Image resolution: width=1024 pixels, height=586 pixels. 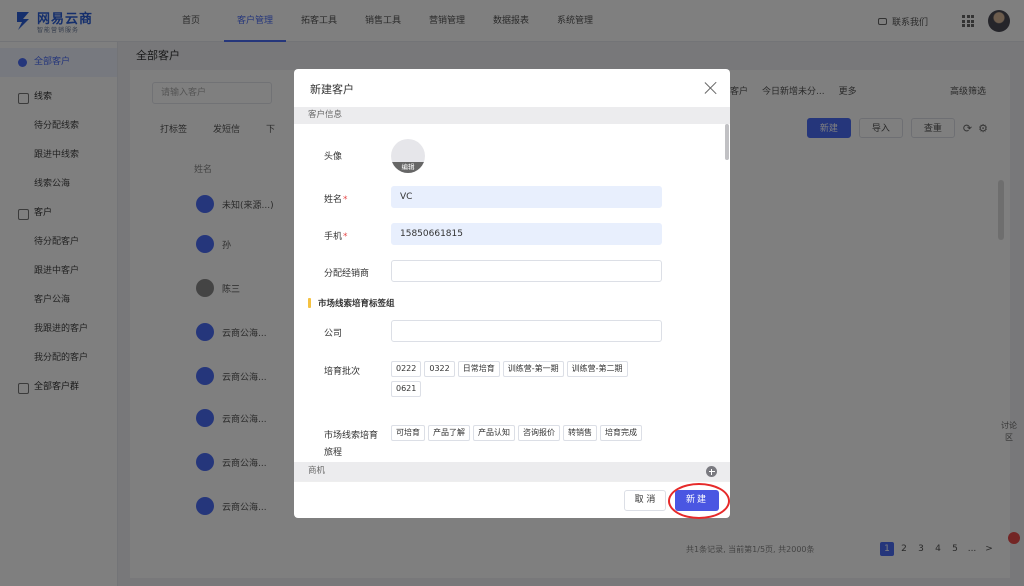 I want to click on journey-label-continued: 旅程, so click(x=333, y=453).